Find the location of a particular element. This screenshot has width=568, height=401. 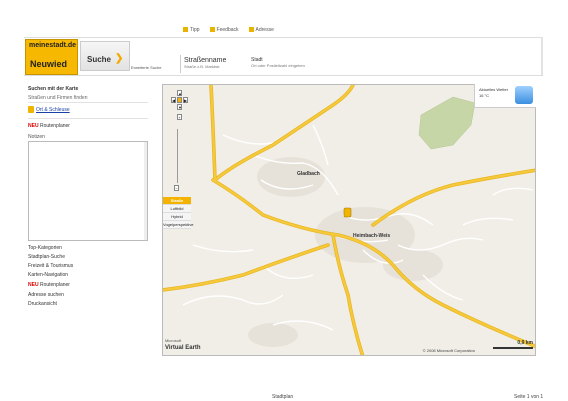

pan-center-button is located at coordinates (179, 100).